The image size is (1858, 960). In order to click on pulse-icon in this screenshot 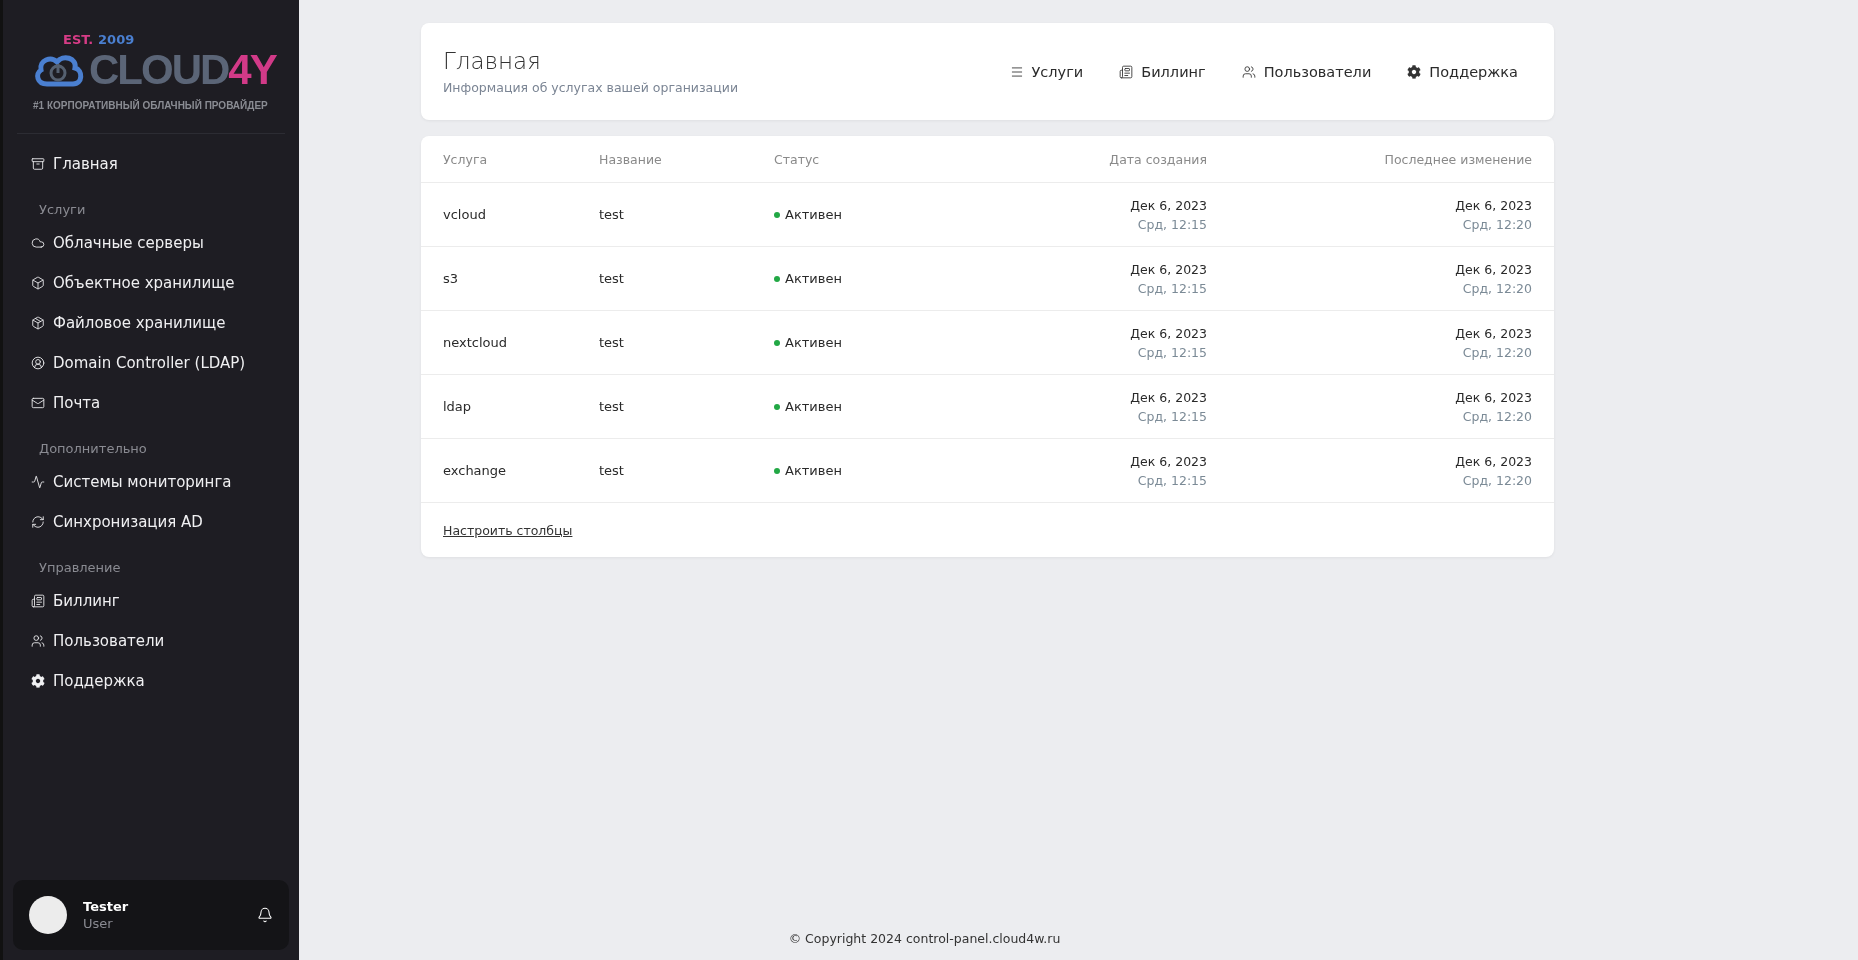, I will do `click(38, 482)`.